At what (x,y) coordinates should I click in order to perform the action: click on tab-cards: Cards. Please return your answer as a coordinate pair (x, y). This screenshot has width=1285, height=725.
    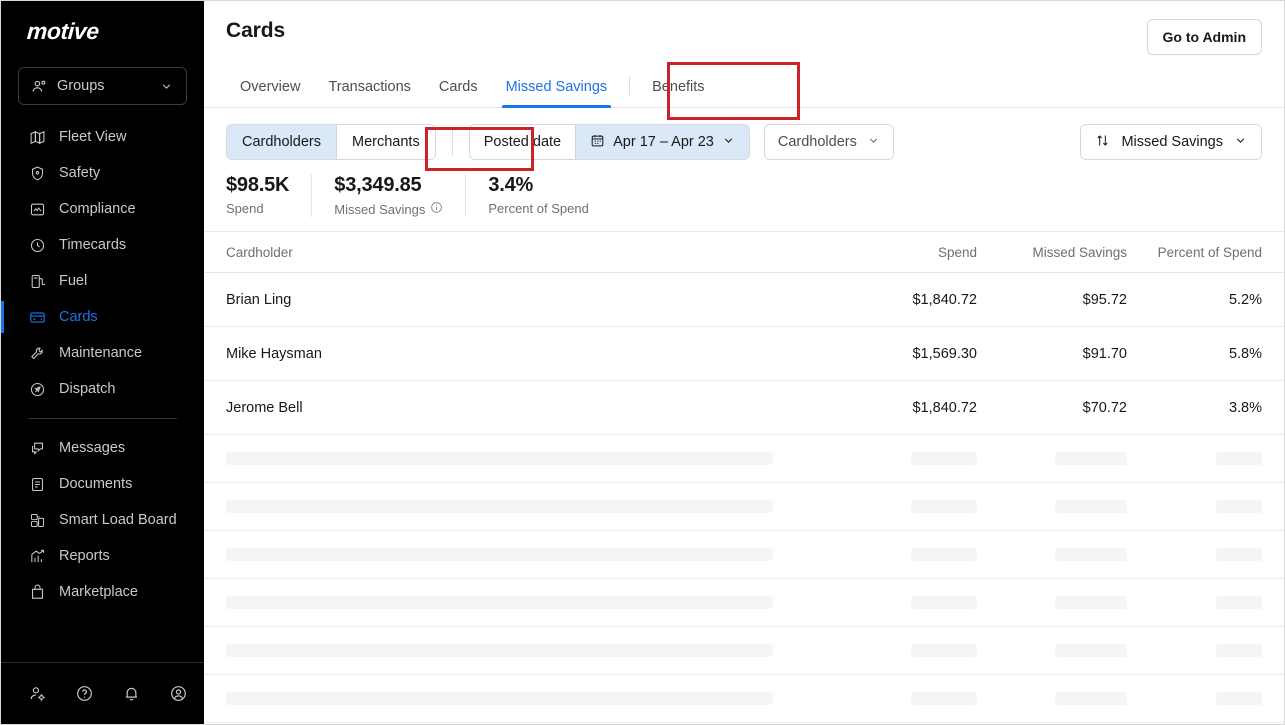
    Looking at the image, I should click on (458, 88).